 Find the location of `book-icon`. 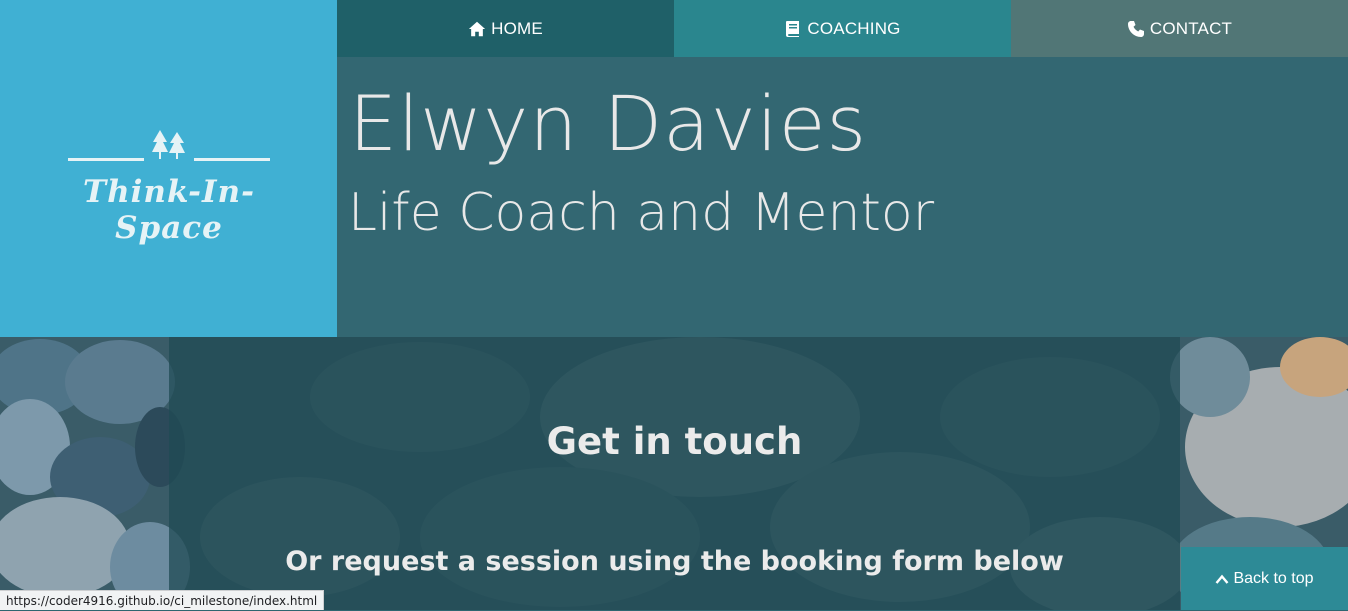

book-icon is located at coordinates (793, 28).